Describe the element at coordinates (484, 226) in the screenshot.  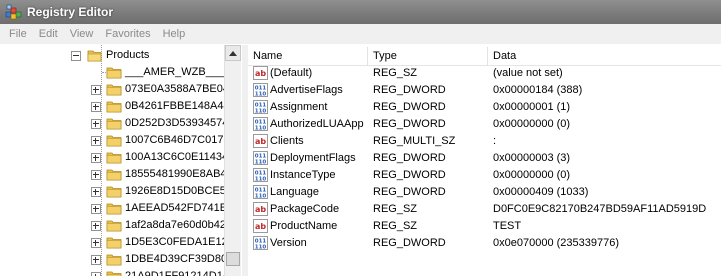
I see `value-row: ab ProductName REG_SZ TEST` at that location.